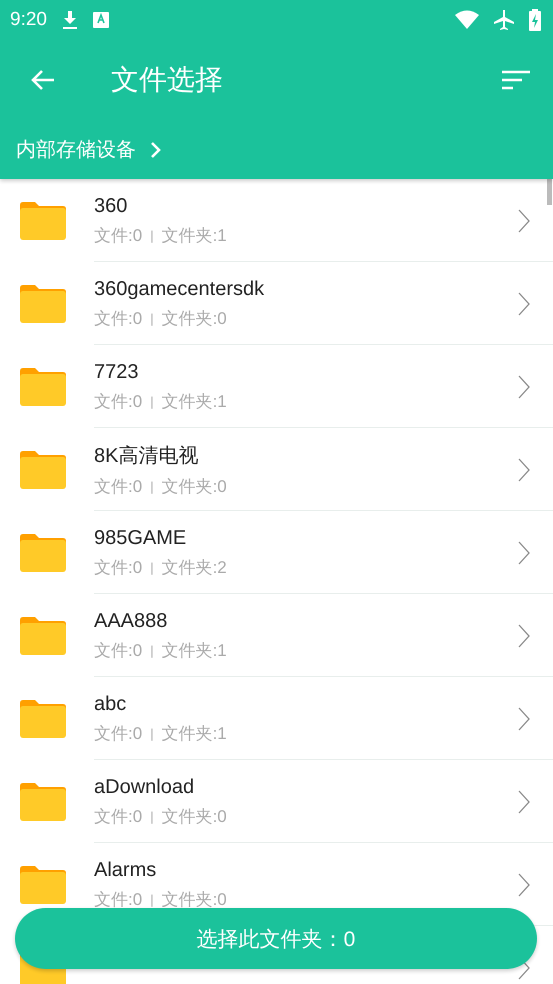  Describe the element at coordinates (111, 206) in the screenshot. I see `folder-name: 360` at that location.